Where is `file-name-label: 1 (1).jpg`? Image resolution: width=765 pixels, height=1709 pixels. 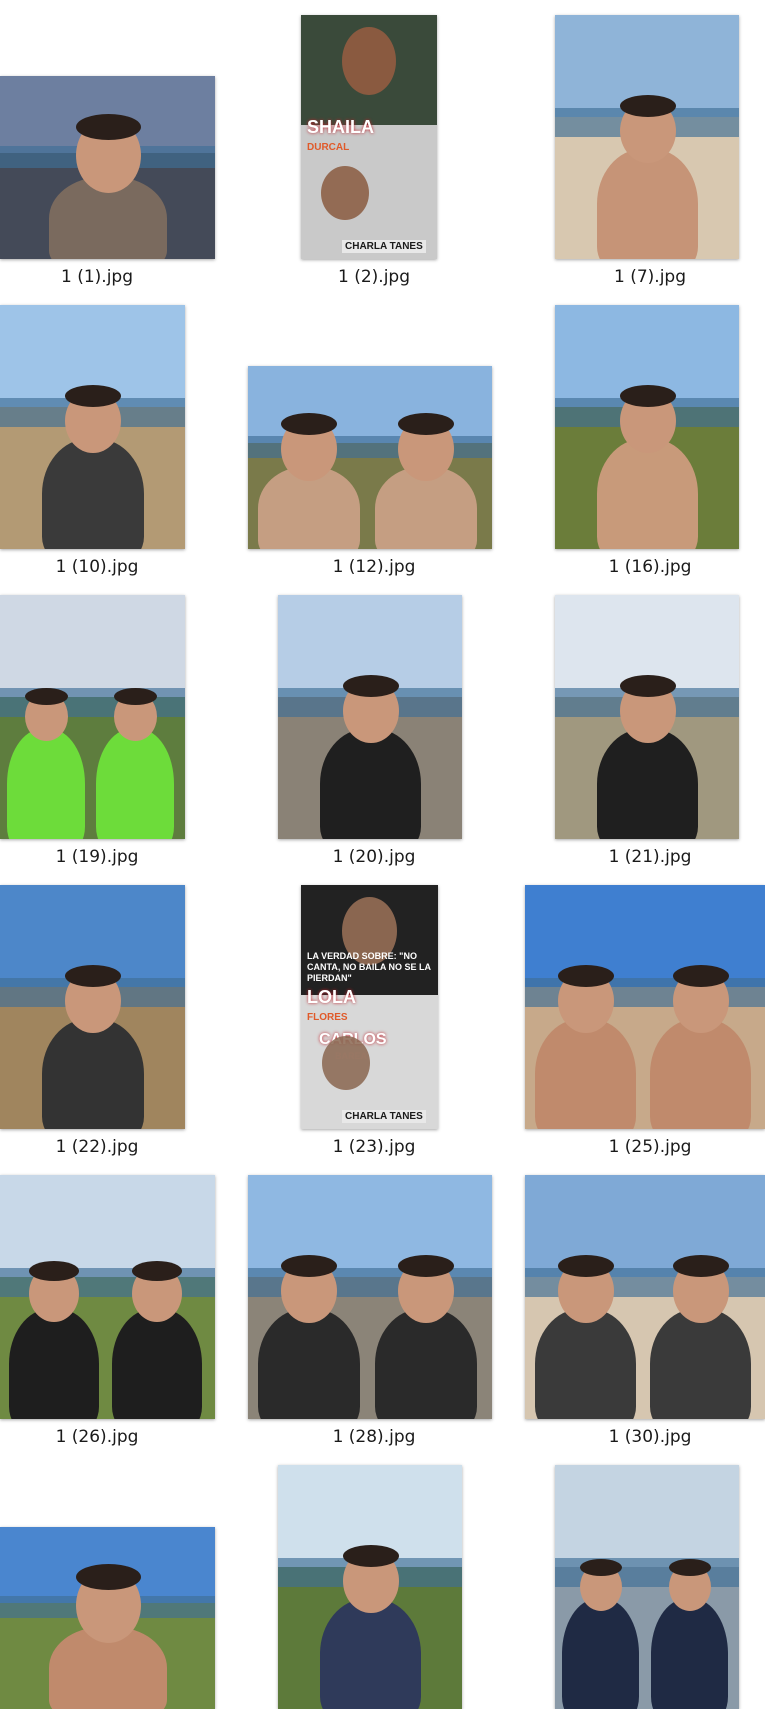
file-name-label: 1 (1).jpg is located at coordinates (96, 277).